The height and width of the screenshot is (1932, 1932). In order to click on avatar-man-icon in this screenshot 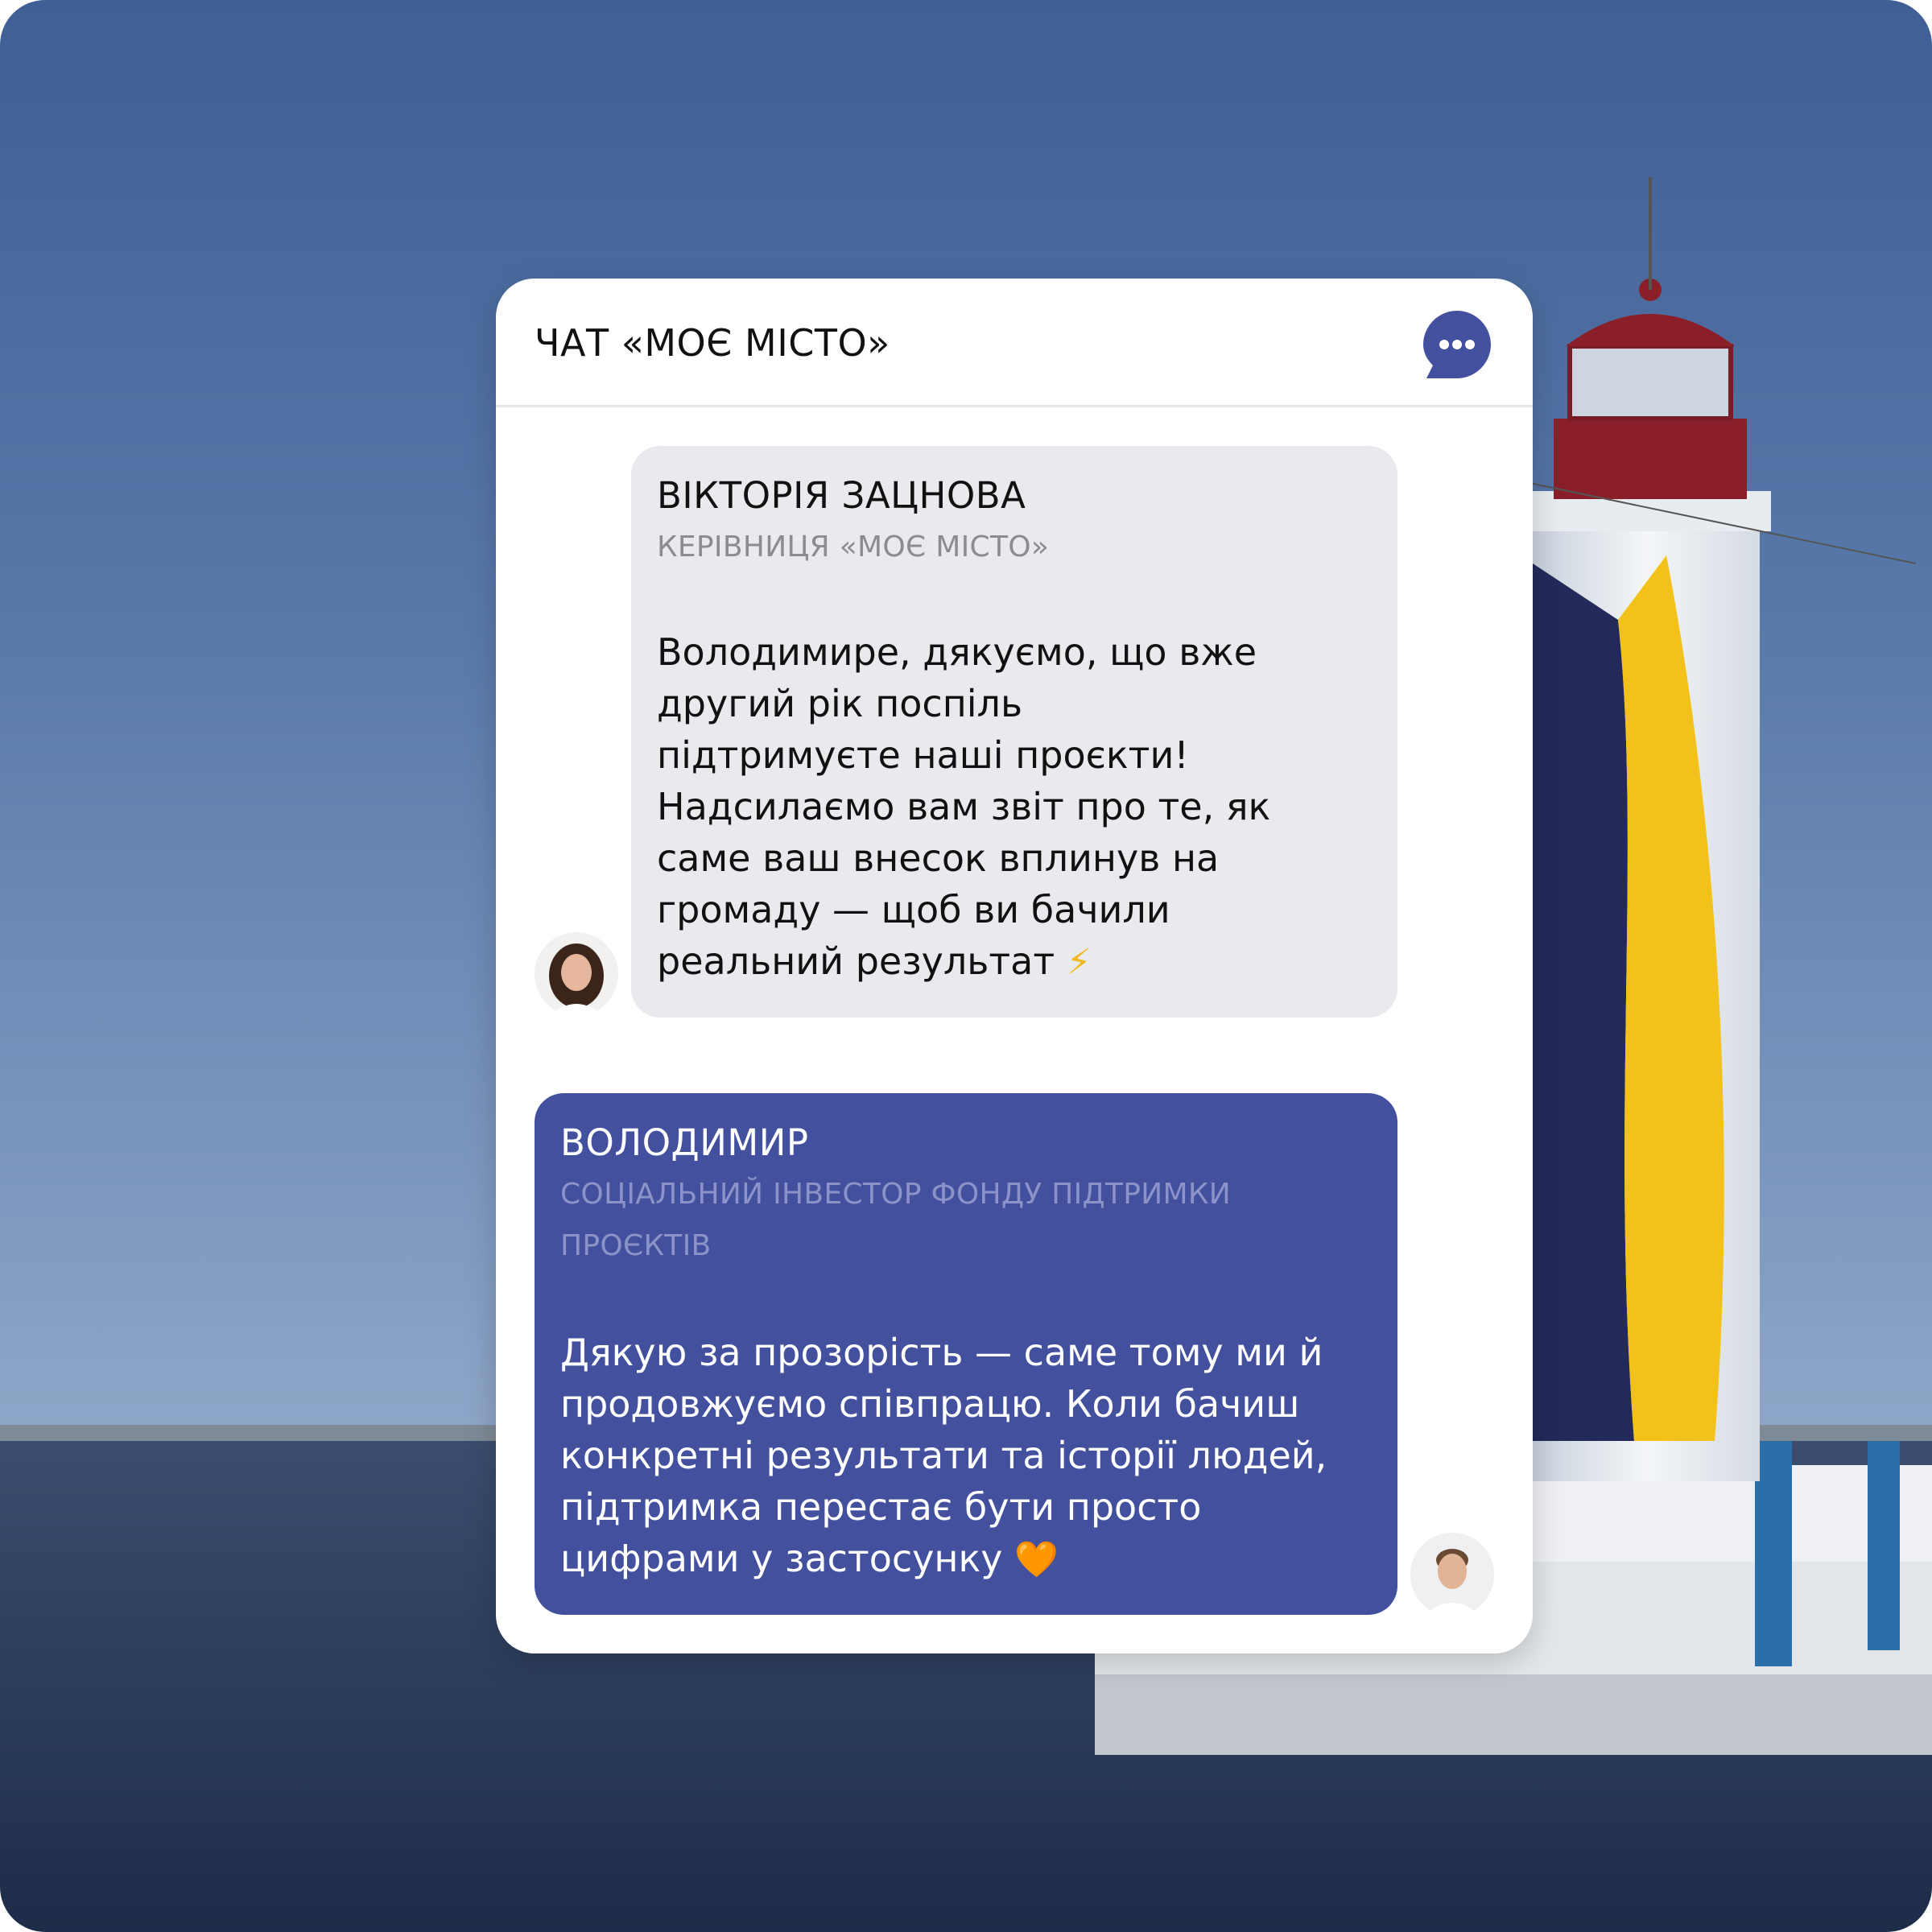, I will do `click(1452, 1574)`.